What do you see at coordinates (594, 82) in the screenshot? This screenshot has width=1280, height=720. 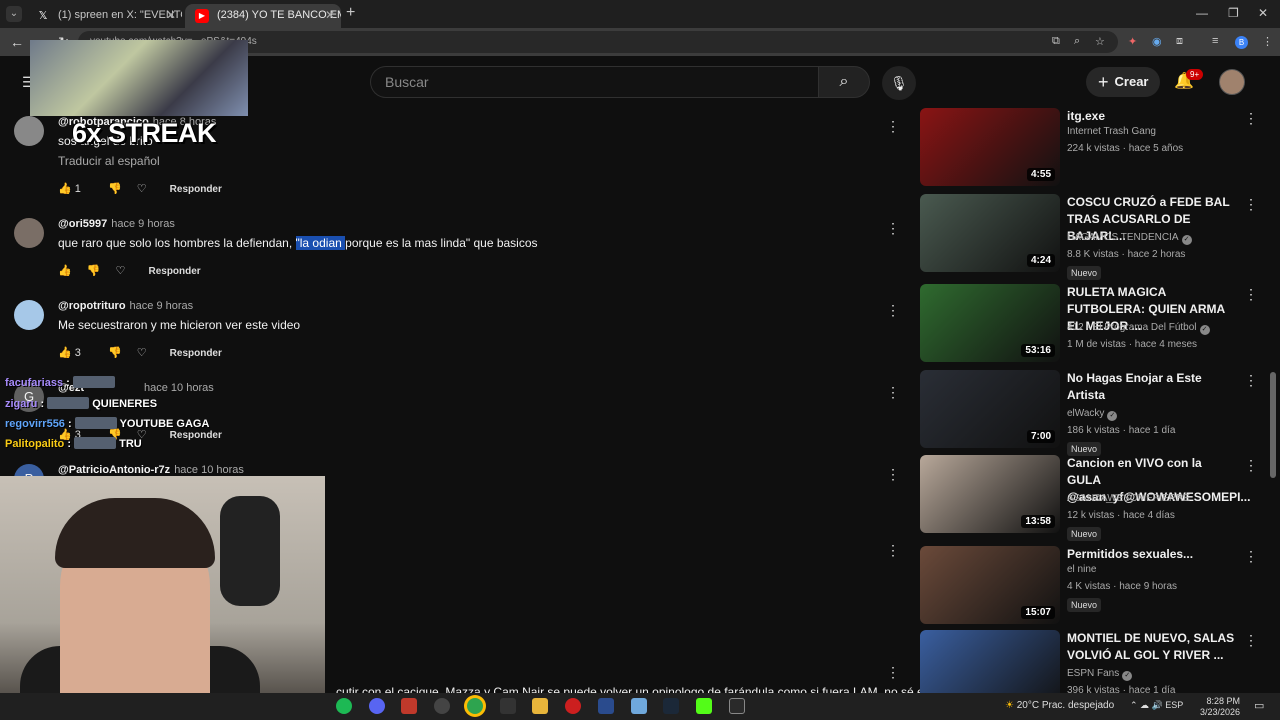 I see `search-input: Buscar` at bounding box center [594, 82].